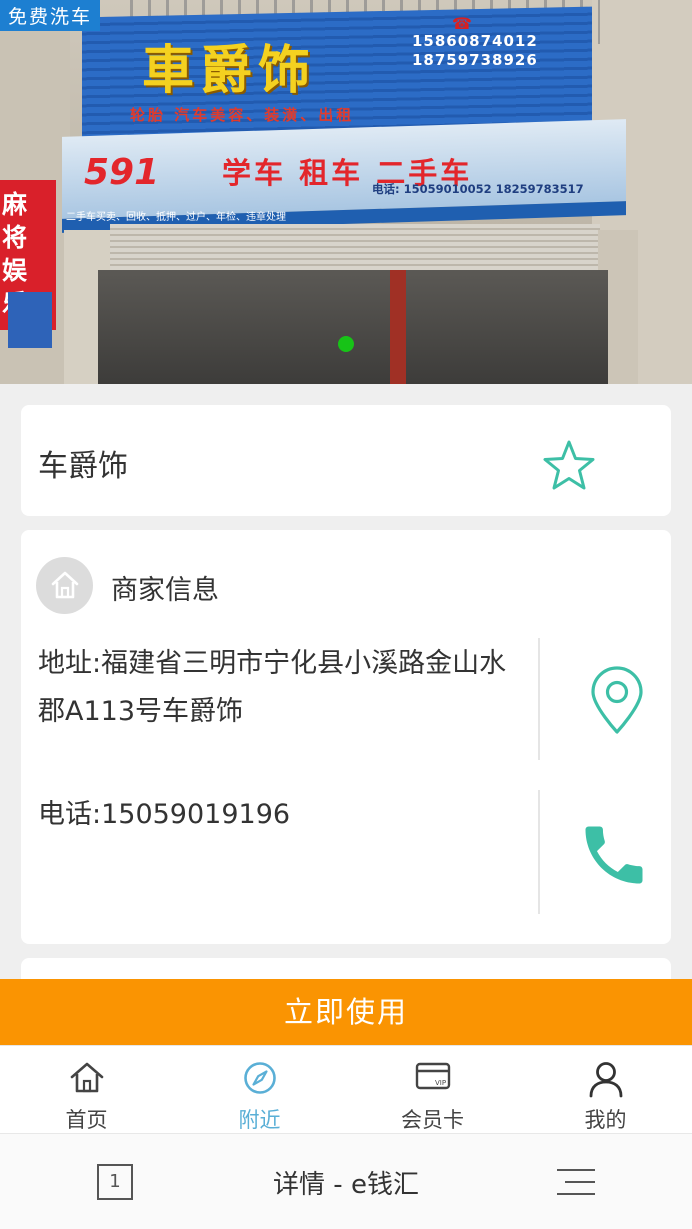  I want to click on merchant-address: 地址:福建省三明市宁化县小溪路金山水郡A113号车爵饰, so click(272, 687).